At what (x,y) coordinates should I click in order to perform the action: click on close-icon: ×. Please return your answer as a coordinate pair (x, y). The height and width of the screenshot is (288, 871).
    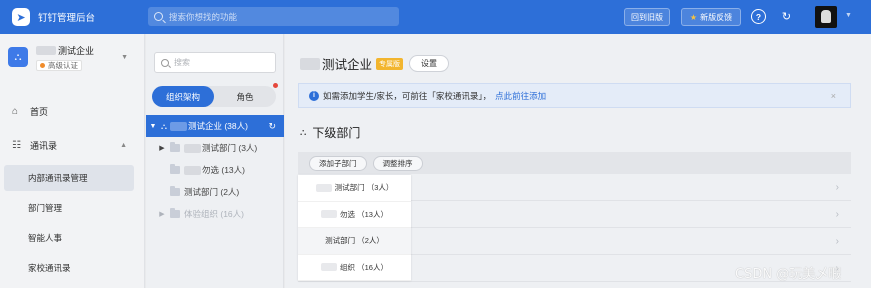
    Looking at the image, I should click on (833, 96).